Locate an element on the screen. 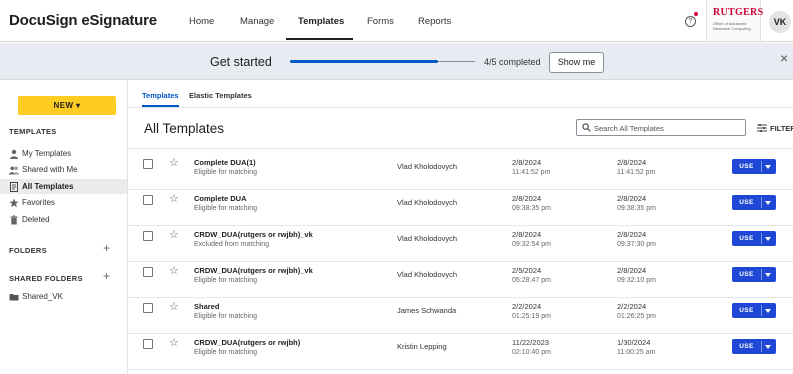  nav-forms: Forms is located at coordinates (380, 21).